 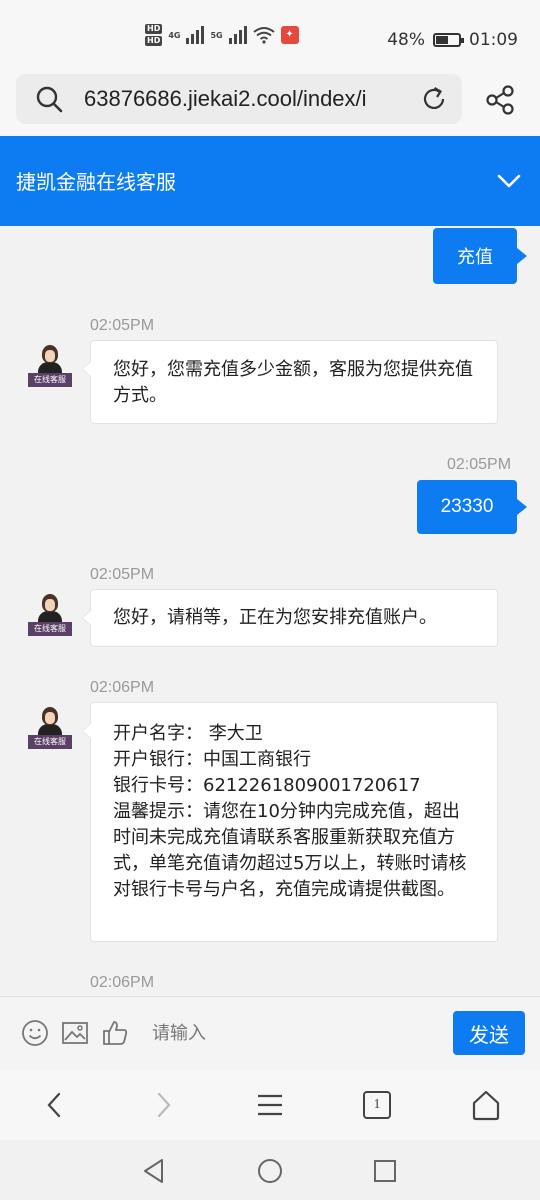 What do you see at coordinates (434, 99) in the screenshot?
I see `reload-icon` at bounding box center [434, 99].